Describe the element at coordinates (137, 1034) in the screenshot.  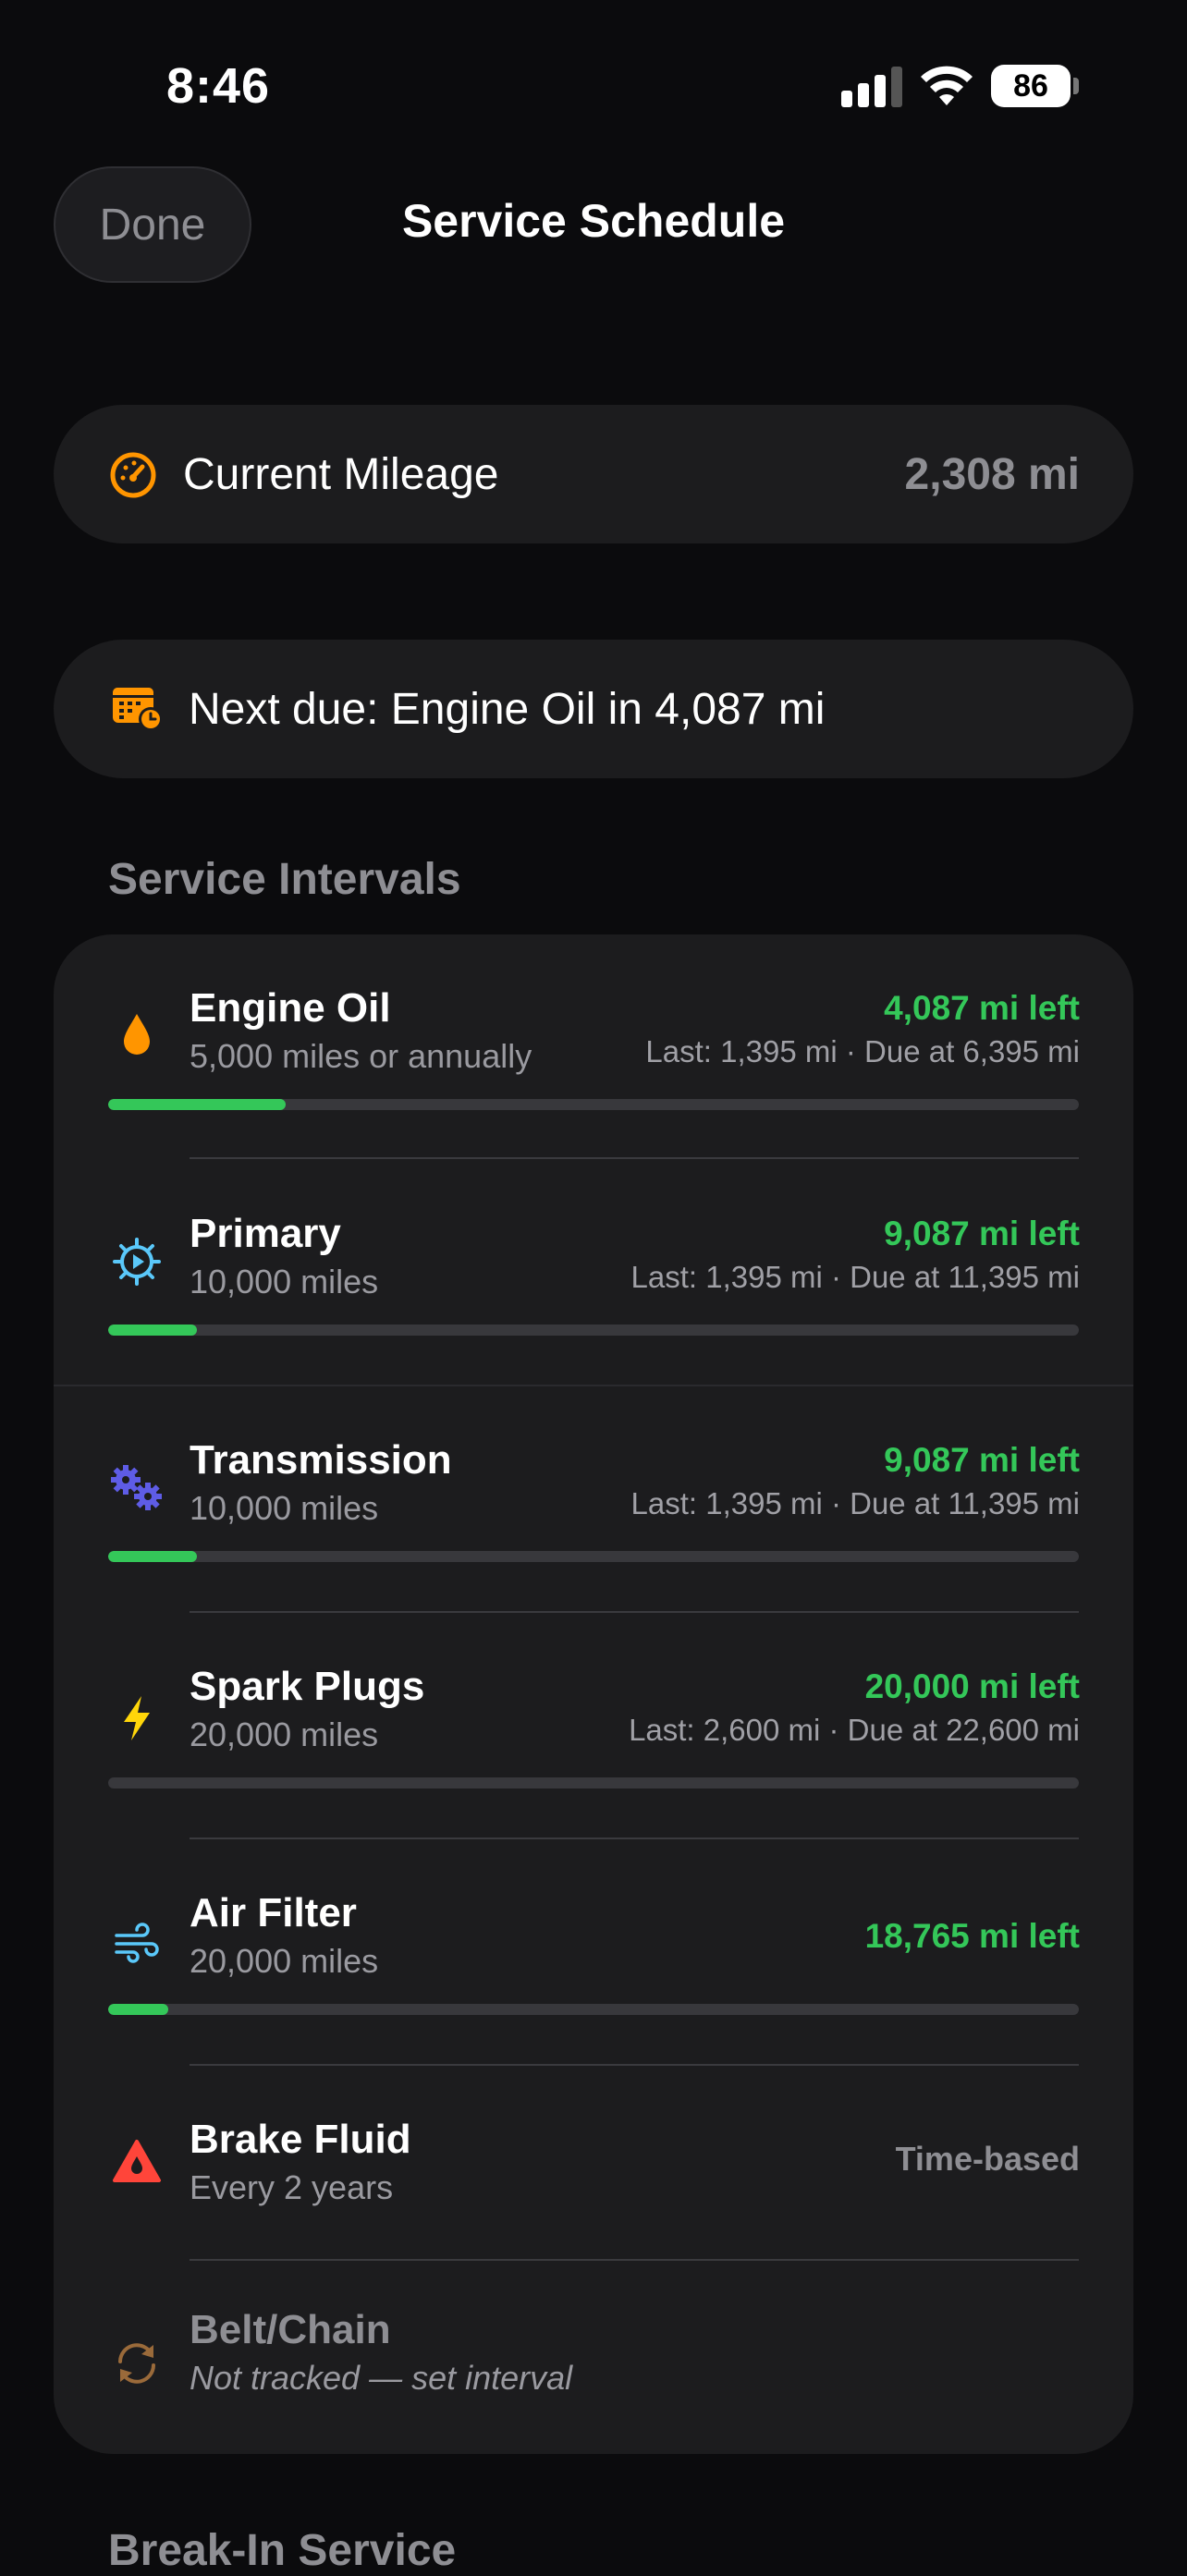
I see `oil-drop-icon` at that location.